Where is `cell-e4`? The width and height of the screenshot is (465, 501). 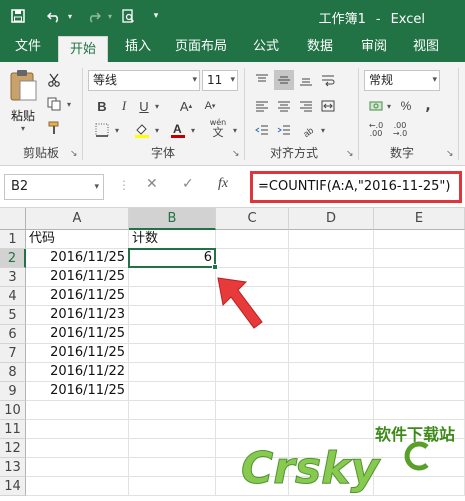
cell-e4 is located at coordinates (419, 296).